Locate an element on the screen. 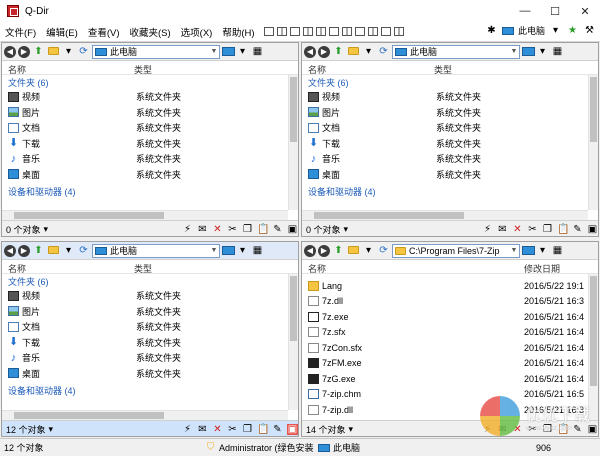 This screenshot has width=600, height=456. layout-2-vertical-icon is located at coordinates (281, 31).